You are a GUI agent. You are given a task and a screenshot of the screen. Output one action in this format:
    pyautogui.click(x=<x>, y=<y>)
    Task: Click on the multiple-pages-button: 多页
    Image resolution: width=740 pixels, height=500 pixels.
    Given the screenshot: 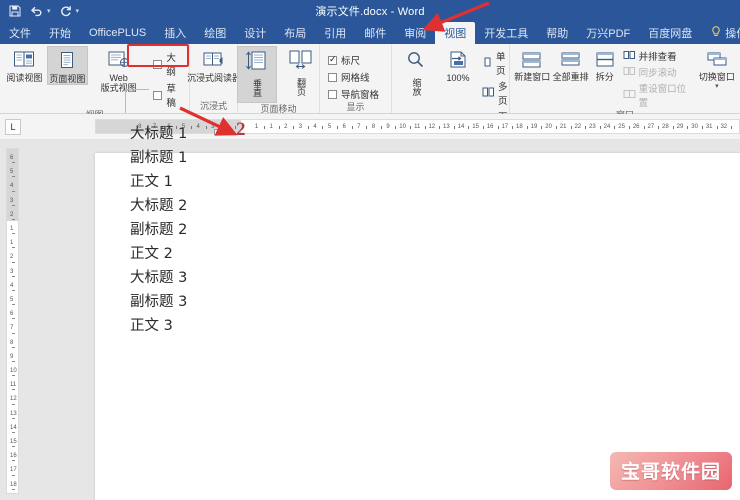 What is the action you would take?
    pyautogui.click(x=495, y=93)
    